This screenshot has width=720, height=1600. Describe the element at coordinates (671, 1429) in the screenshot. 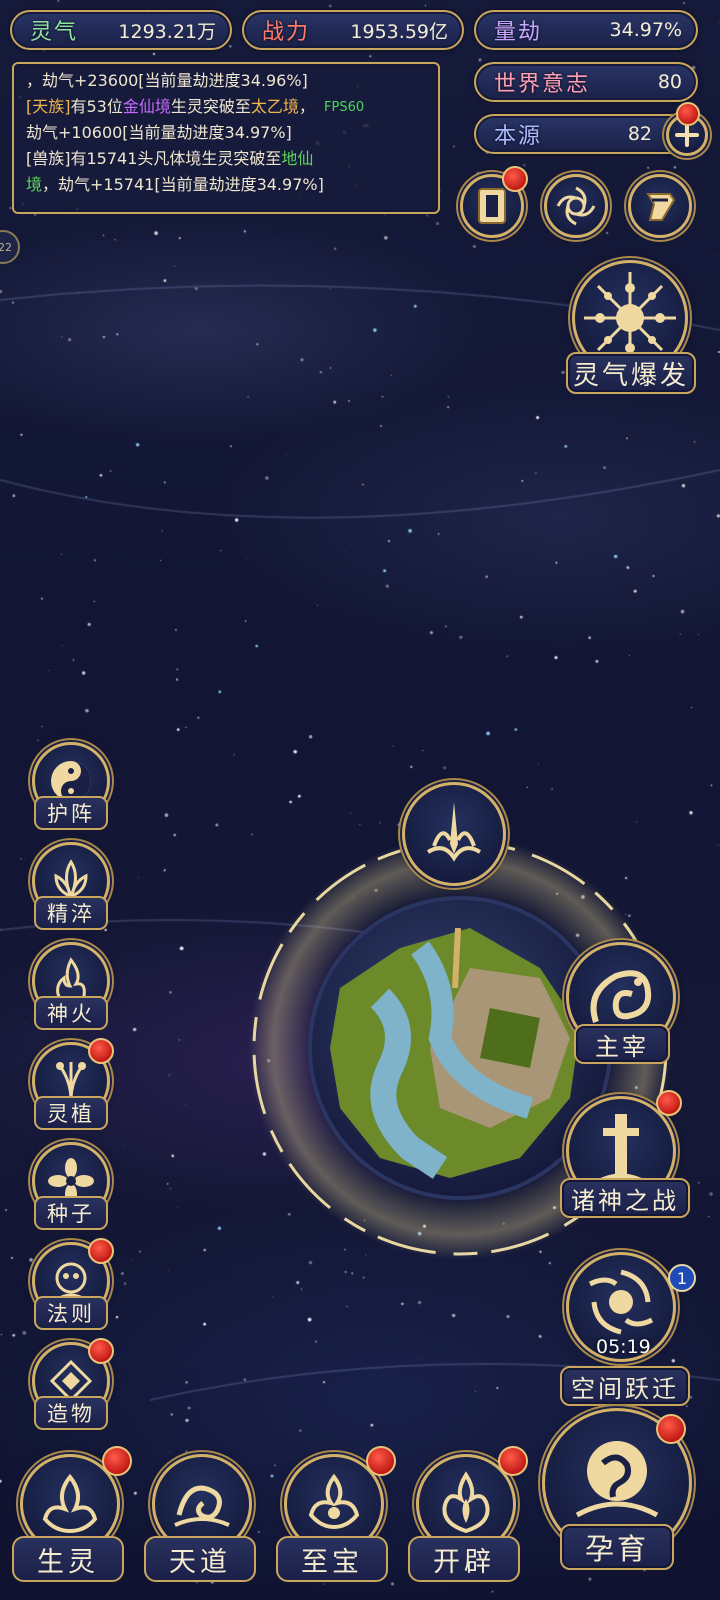

I see `nurture-notice-dot` at that location.